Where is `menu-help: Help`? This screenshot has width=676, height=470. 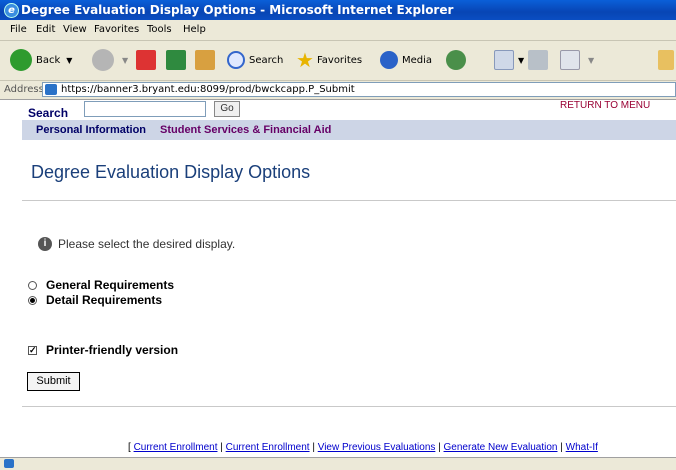
menu-help: Help is located at coordinates (194, 29).